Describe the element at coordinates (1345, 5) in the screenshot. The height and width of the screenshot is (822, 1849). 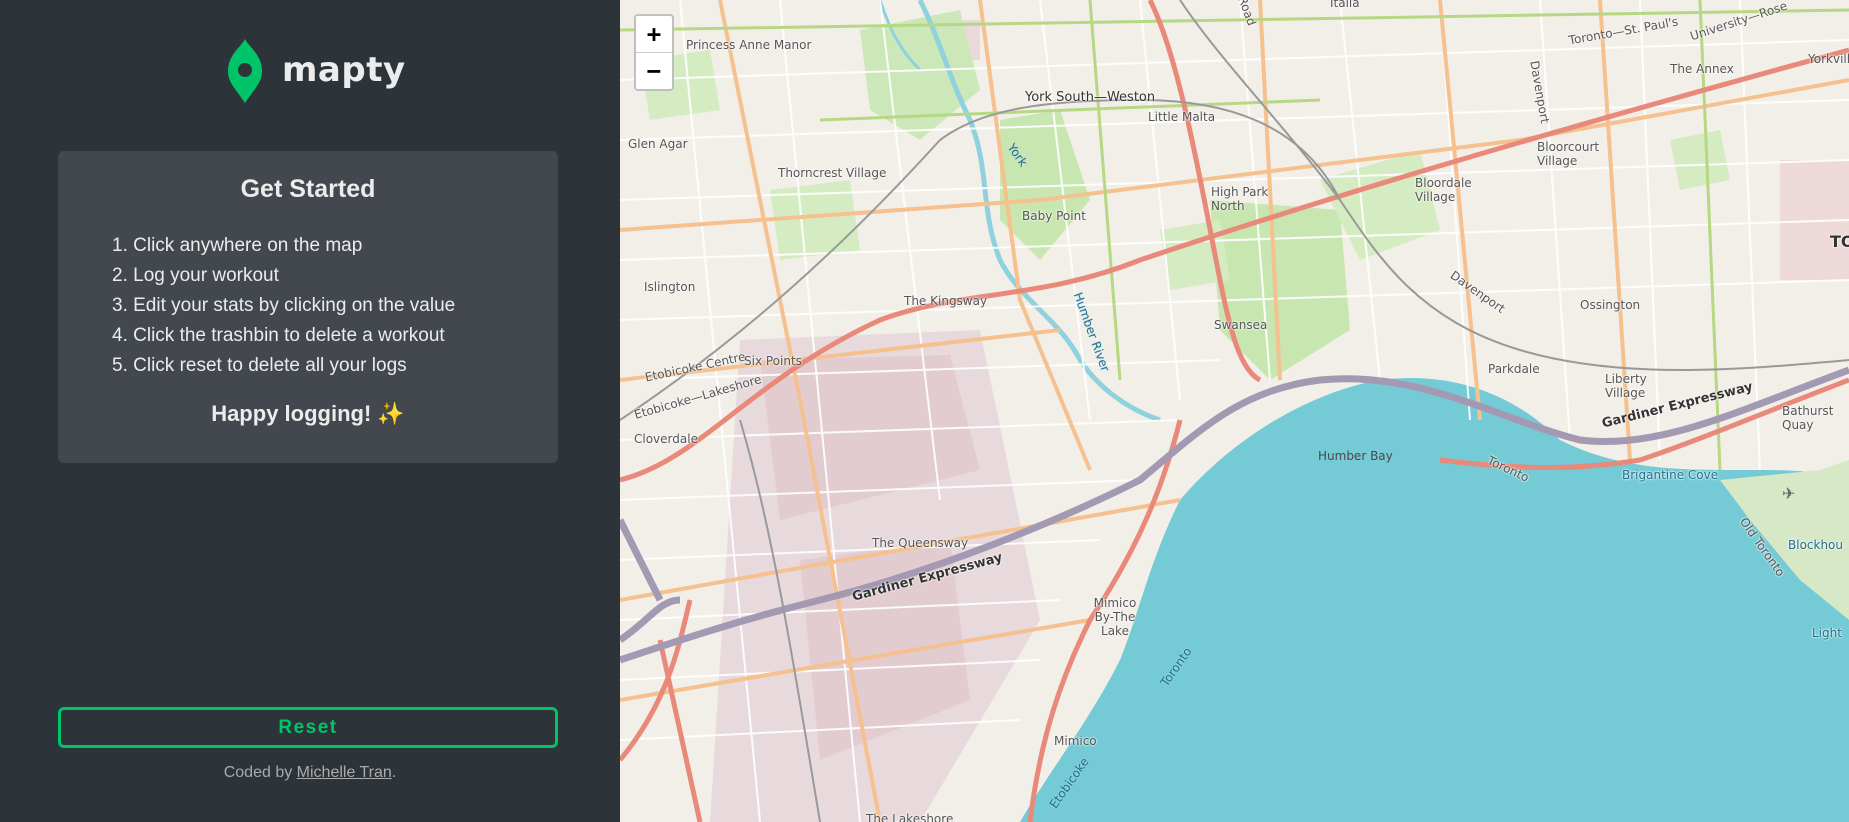
I see `map-label-italia: Italia` at that location.